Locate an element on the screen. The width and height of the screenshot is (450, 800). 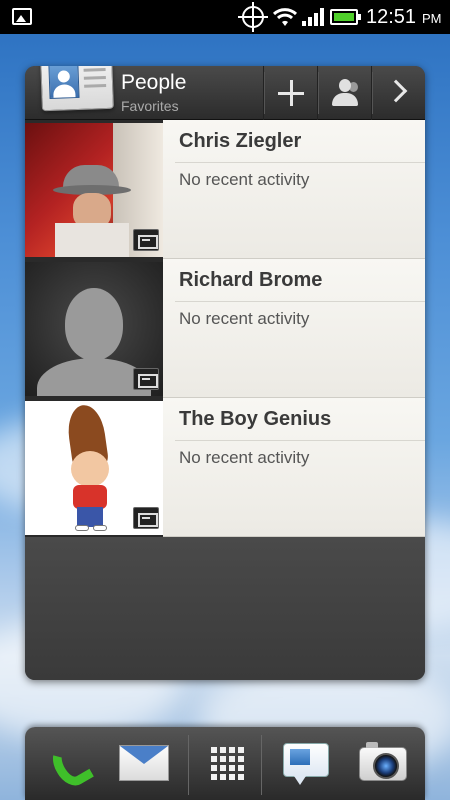
status-bar: 12:51 PM is located at coordinates (225, 17).